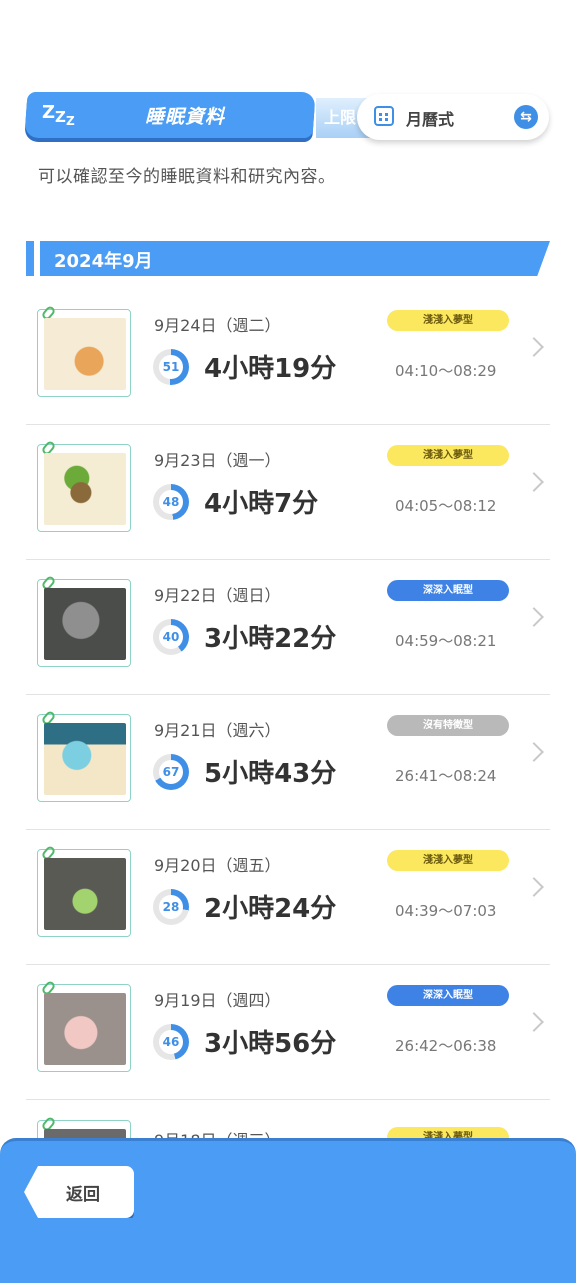 Image resolution: width=576 pixels, height=1283 pixels. I want to click on sleep-score-ring: 40, so click(171, 637).